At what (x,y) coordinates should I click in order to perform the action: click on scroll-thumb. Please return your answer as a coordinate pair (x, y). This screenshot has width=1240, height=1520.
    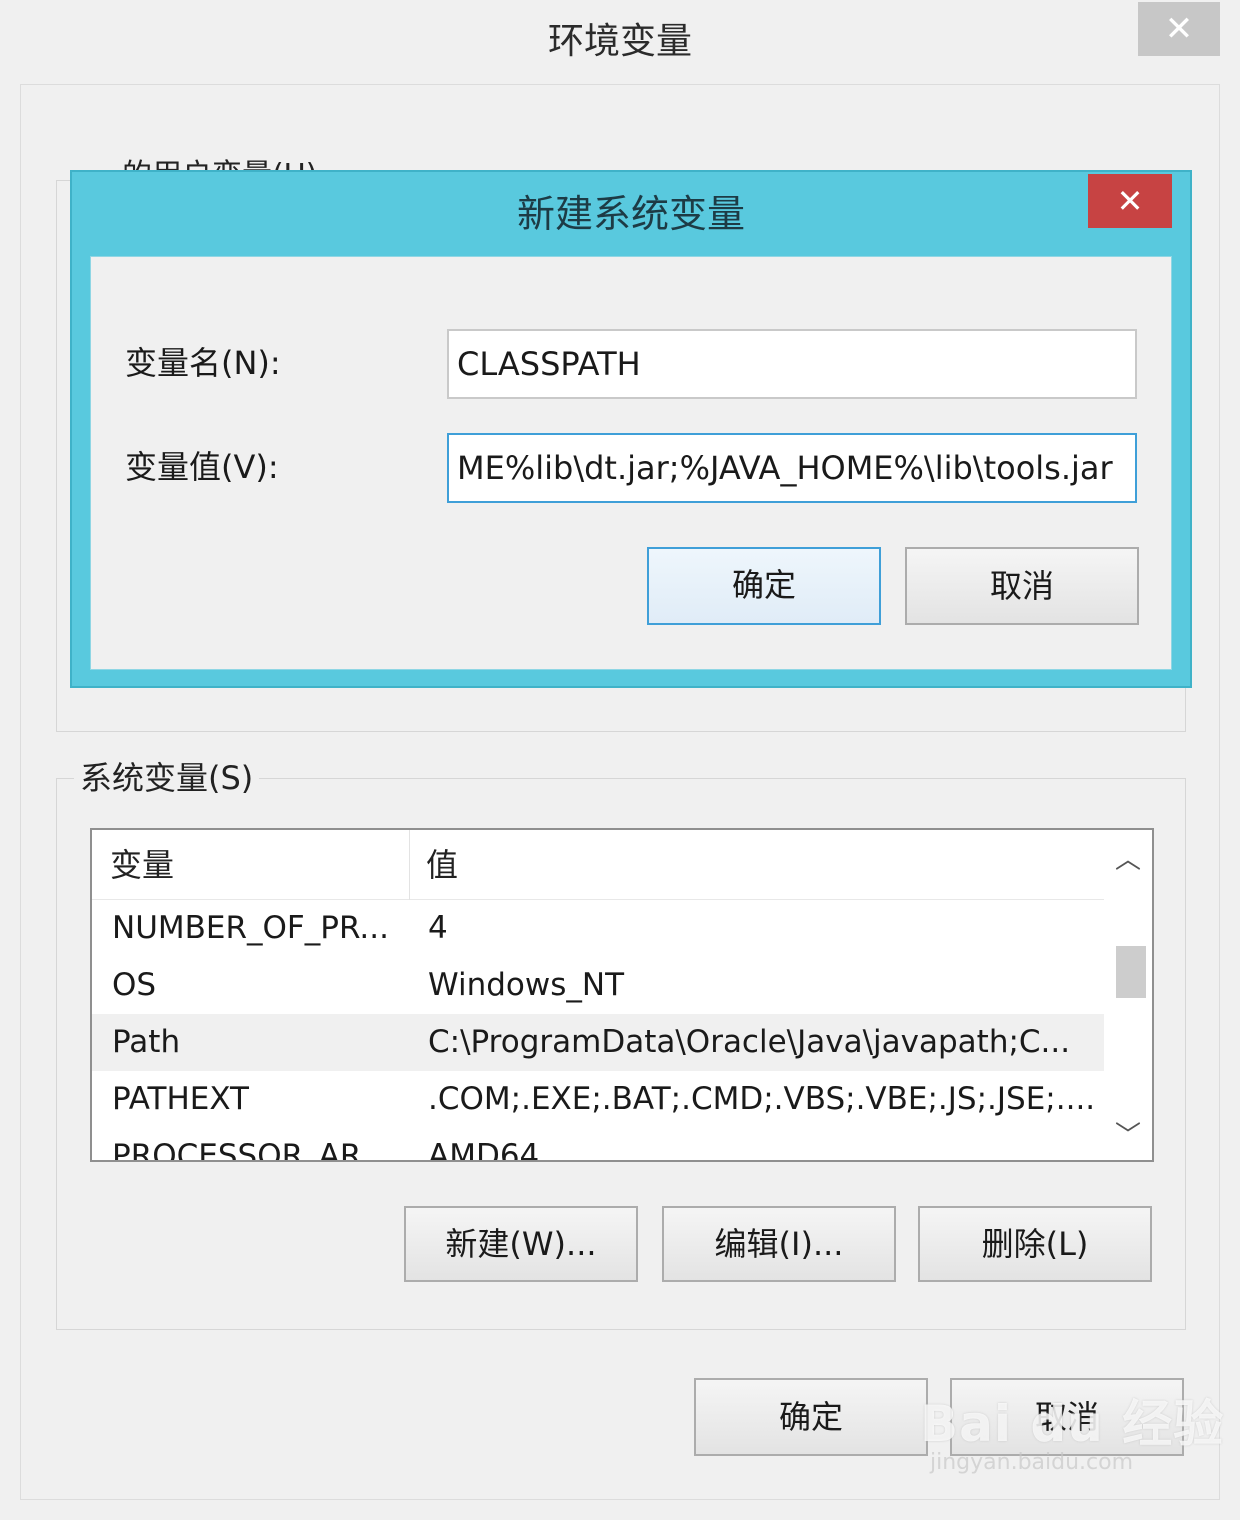
    Looking at the image, I should click on (1131, 972).